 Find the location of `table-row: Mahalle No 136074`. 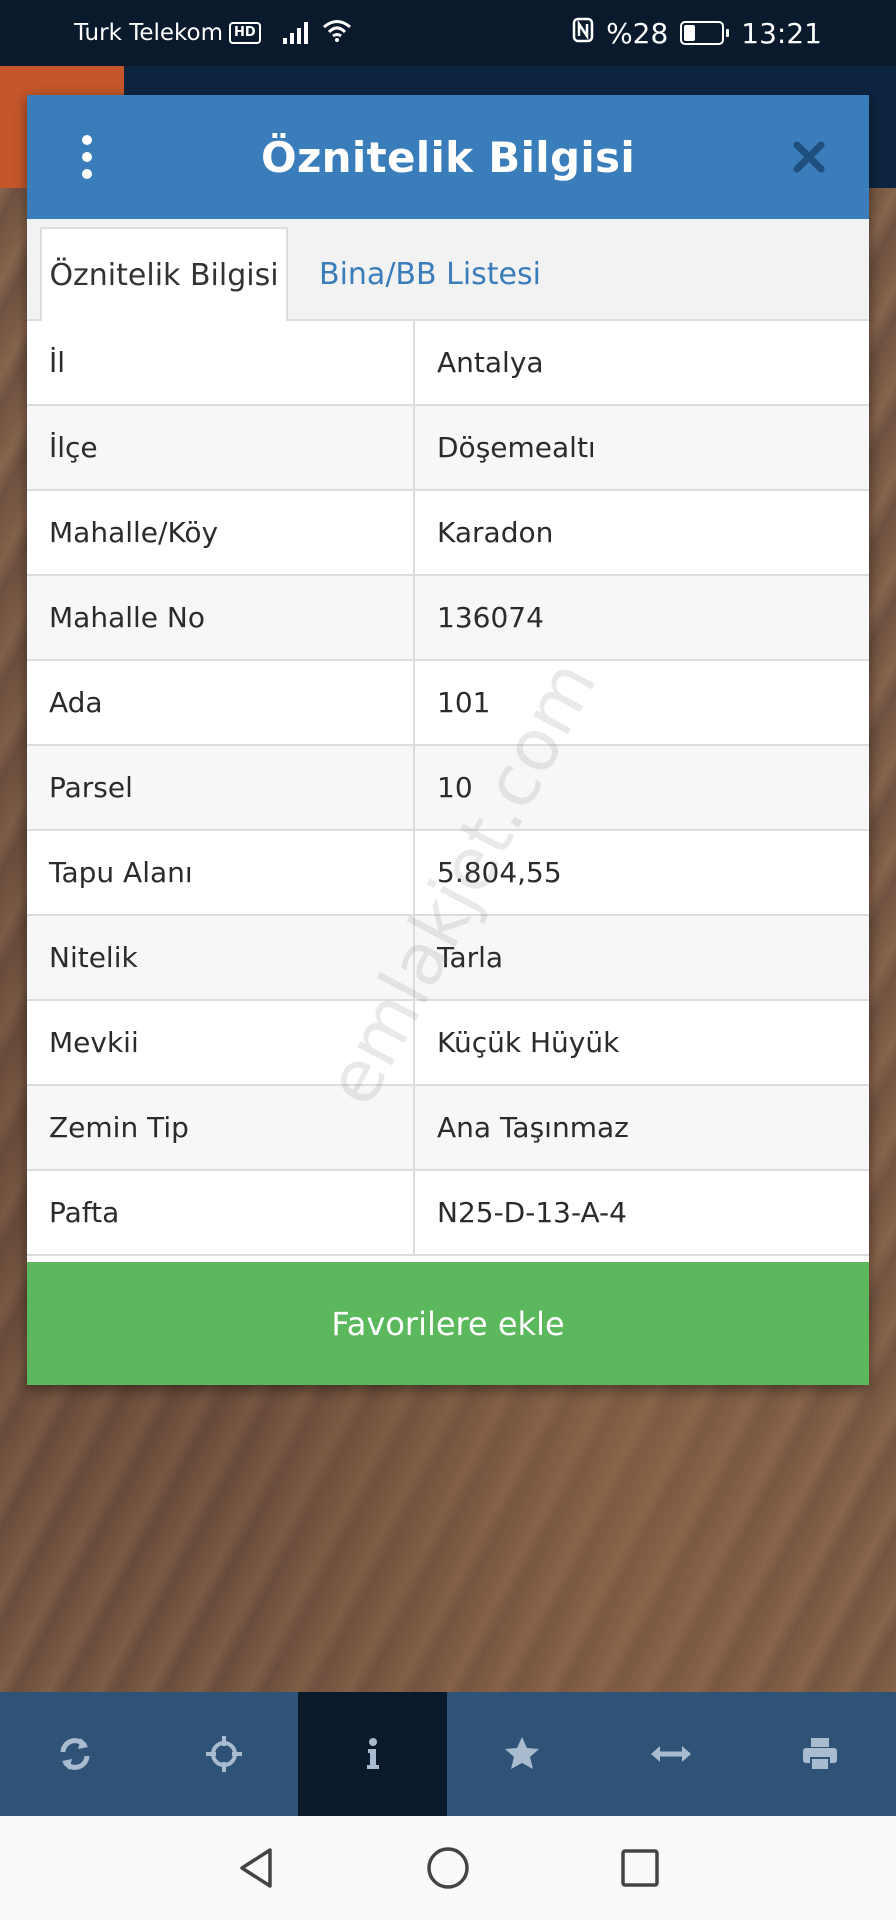

table-row: Mahalle No 136074 is located at coordinates (448, 618).